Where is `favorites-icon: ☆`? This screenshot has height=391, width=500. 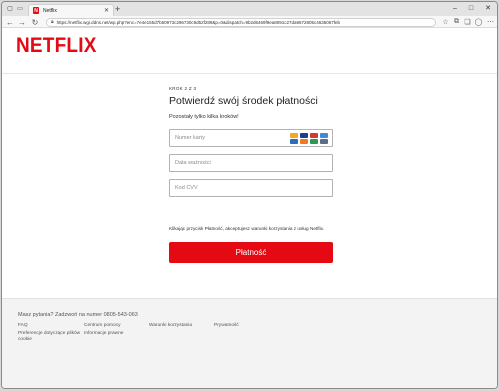
favorites-icon: ☆ is located at coordinates (445, 22).